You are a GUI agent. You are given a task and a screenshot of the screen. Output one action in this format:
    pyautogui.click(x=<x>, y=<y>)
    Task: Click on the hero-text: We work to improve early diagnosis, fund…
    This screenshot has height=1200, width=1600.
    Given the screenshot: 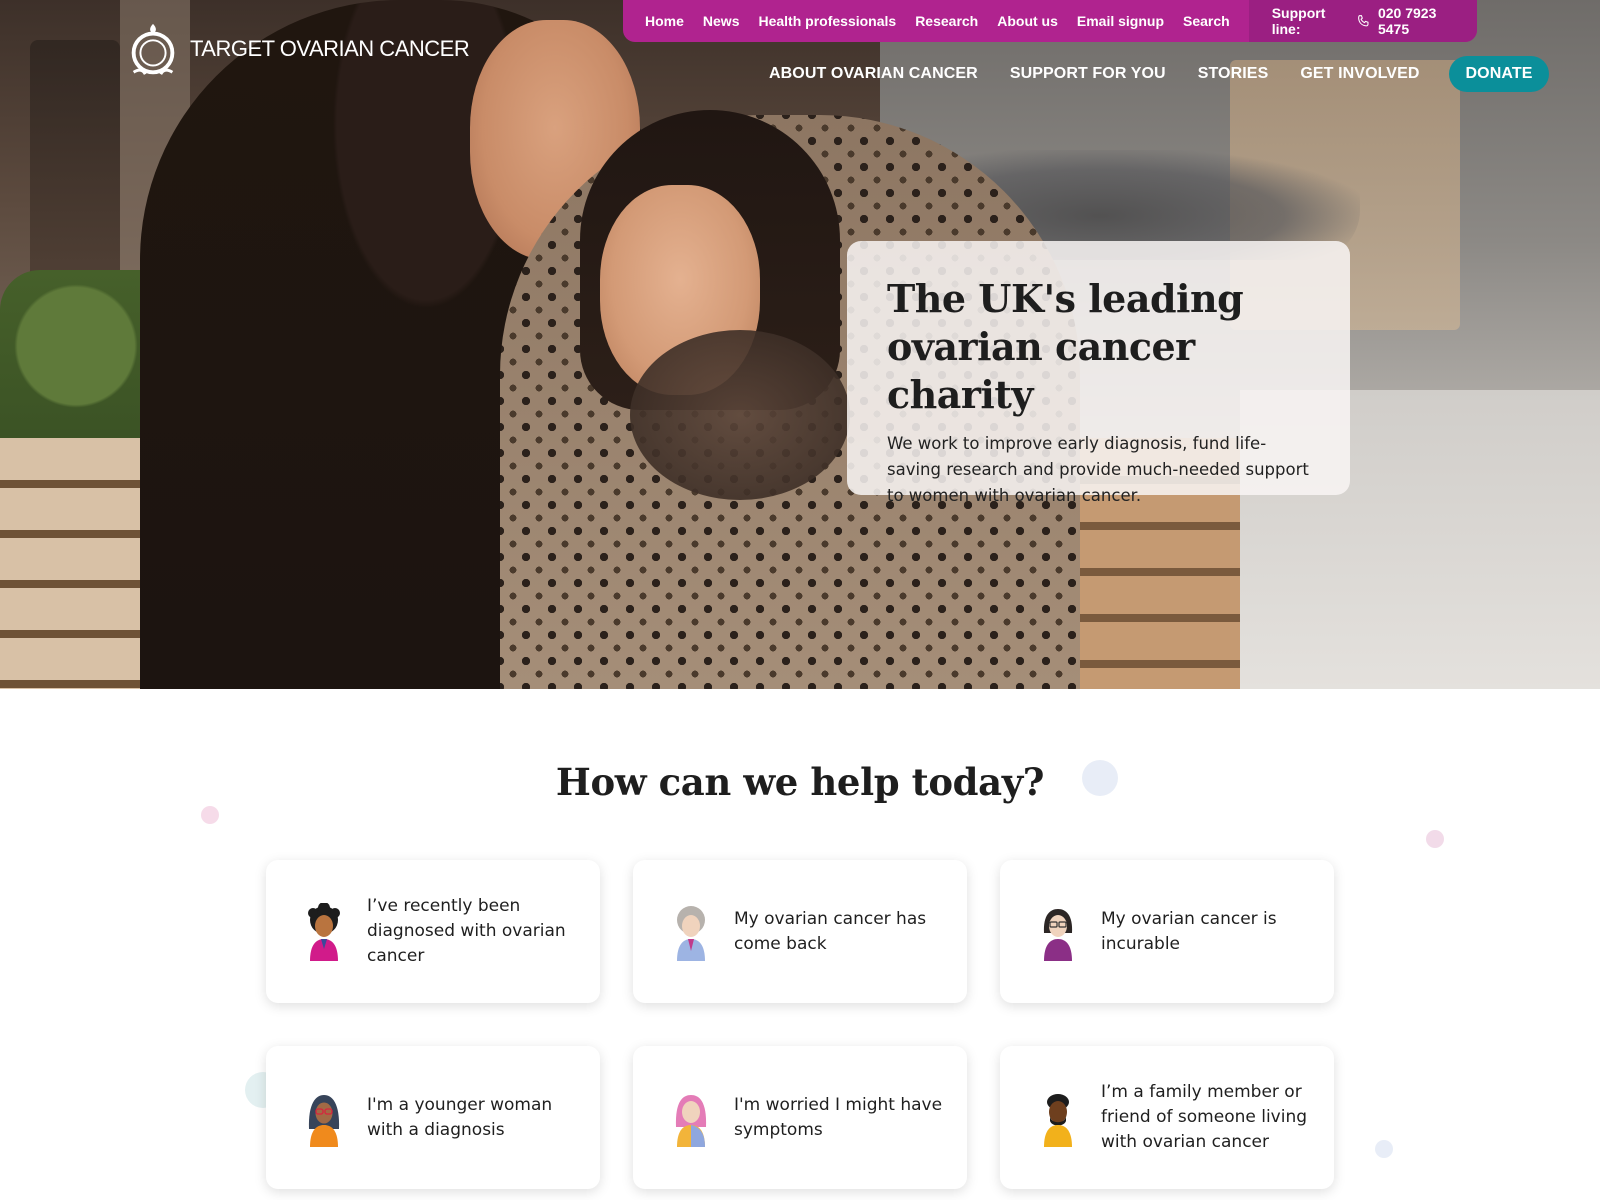 What is the action you would take?
    pyautogui.click(x=1098, y=469)
    